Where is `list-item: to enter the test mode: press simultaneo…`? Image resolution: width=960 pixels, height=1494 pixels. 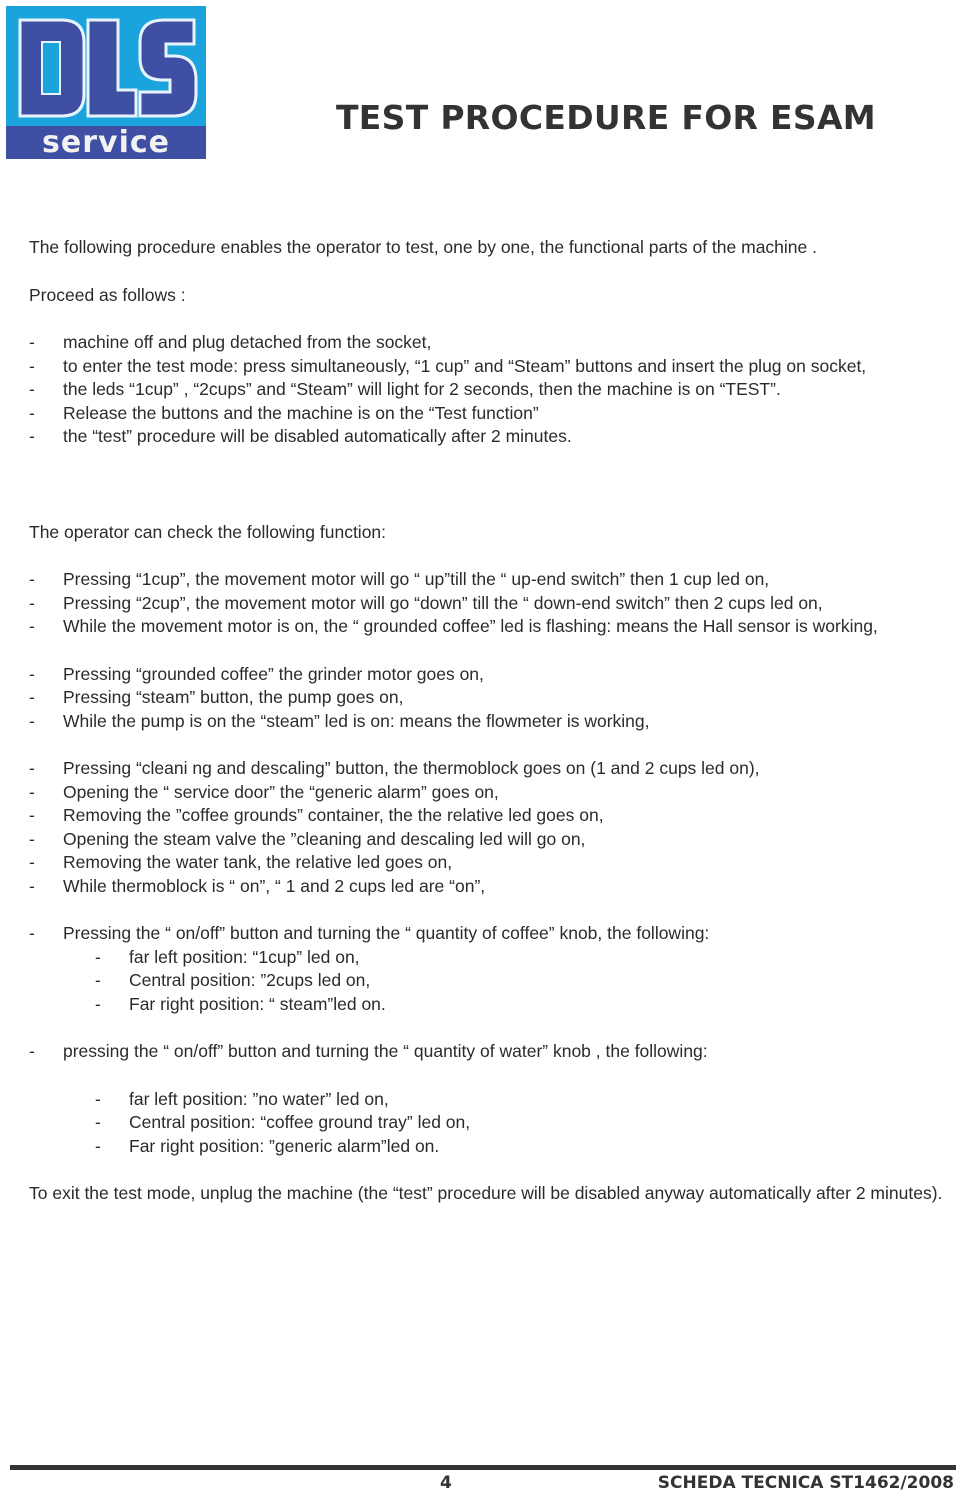 list-item: to enter the test mode: press simultaneo… is located at coordinates (489, 367).